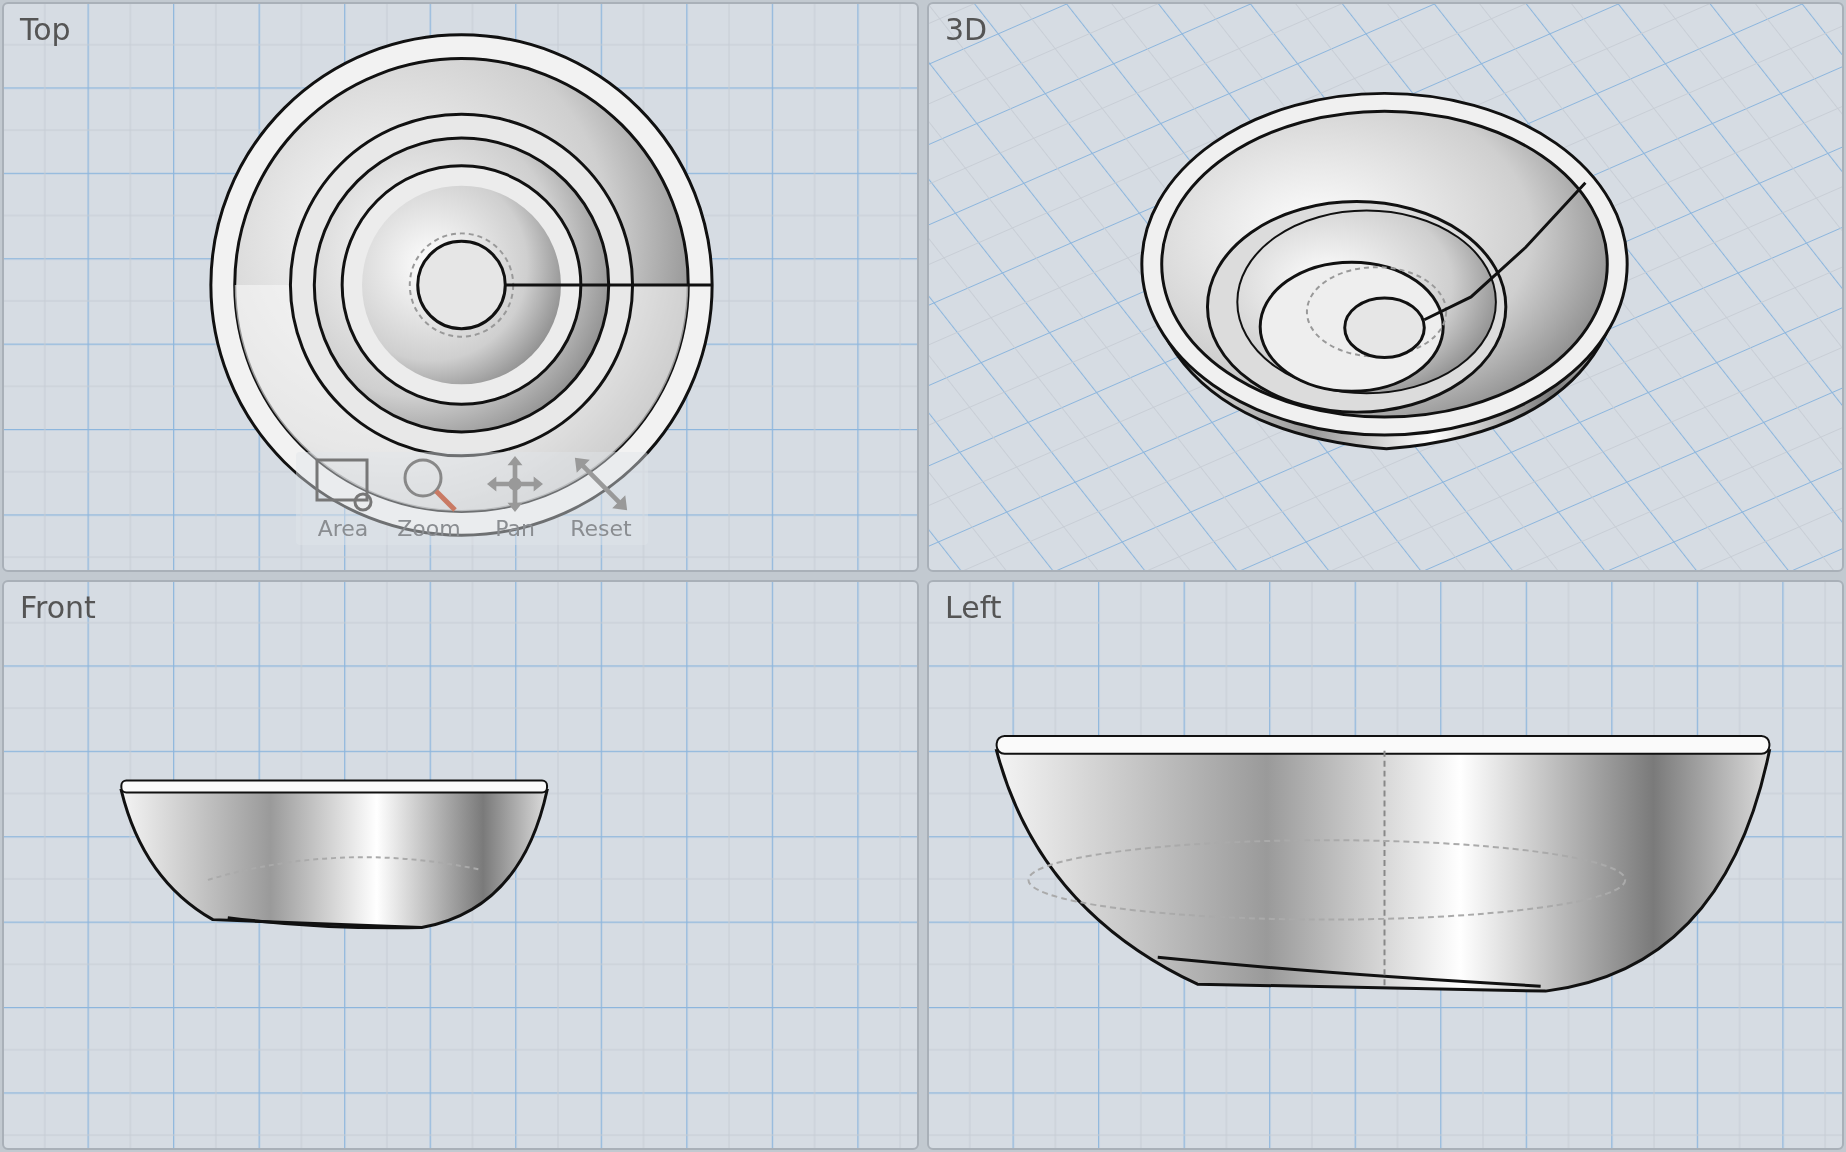  Describe the element at coordinates (58, 607) in the screenshot. I see `viewport-label: Front` at that location.